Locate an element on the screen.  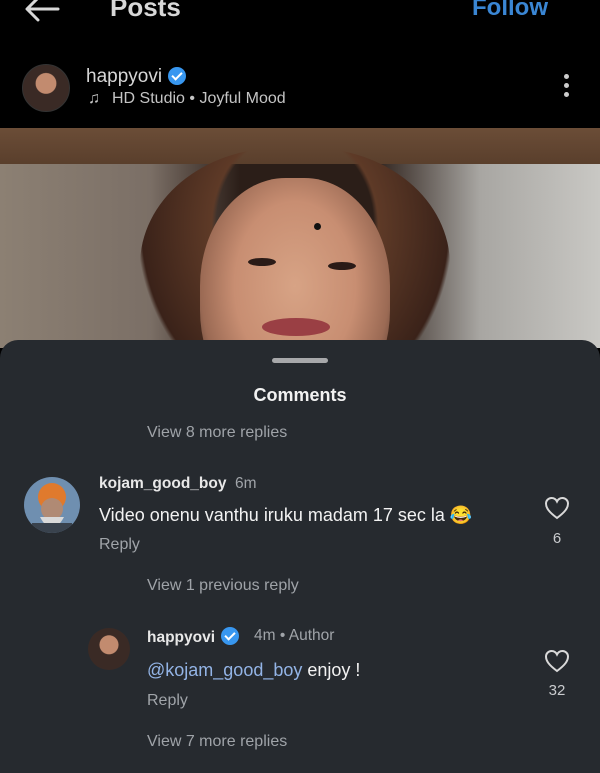
more-options-icon is located at coordinates (567, 87).